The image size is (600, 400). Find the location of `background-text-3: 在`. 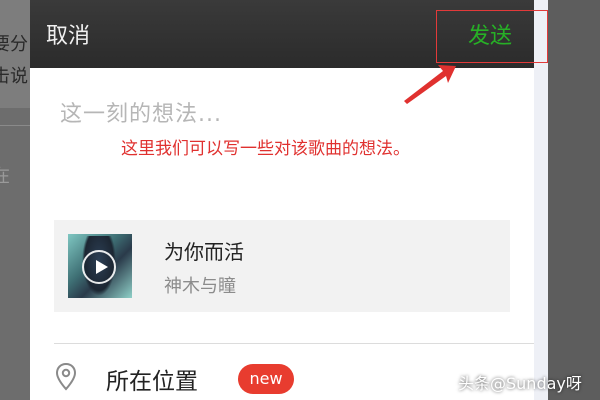

background-text-3: 在 is located at coordinates (5, 176).